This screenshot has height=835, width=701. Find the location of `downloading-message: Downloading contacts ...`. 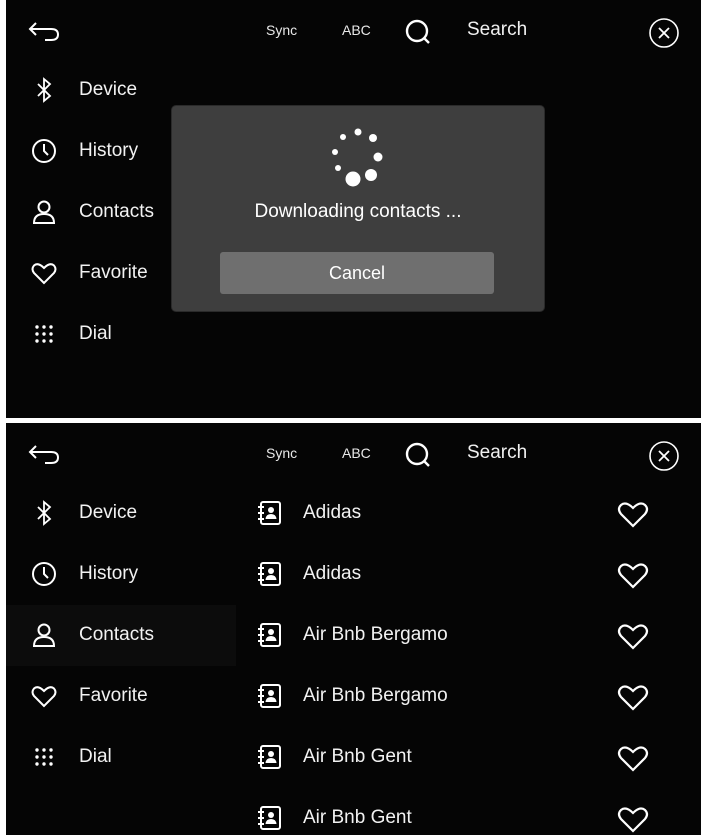

downloading-message: Downloading contacts ... is located at coordinates (358, 211).